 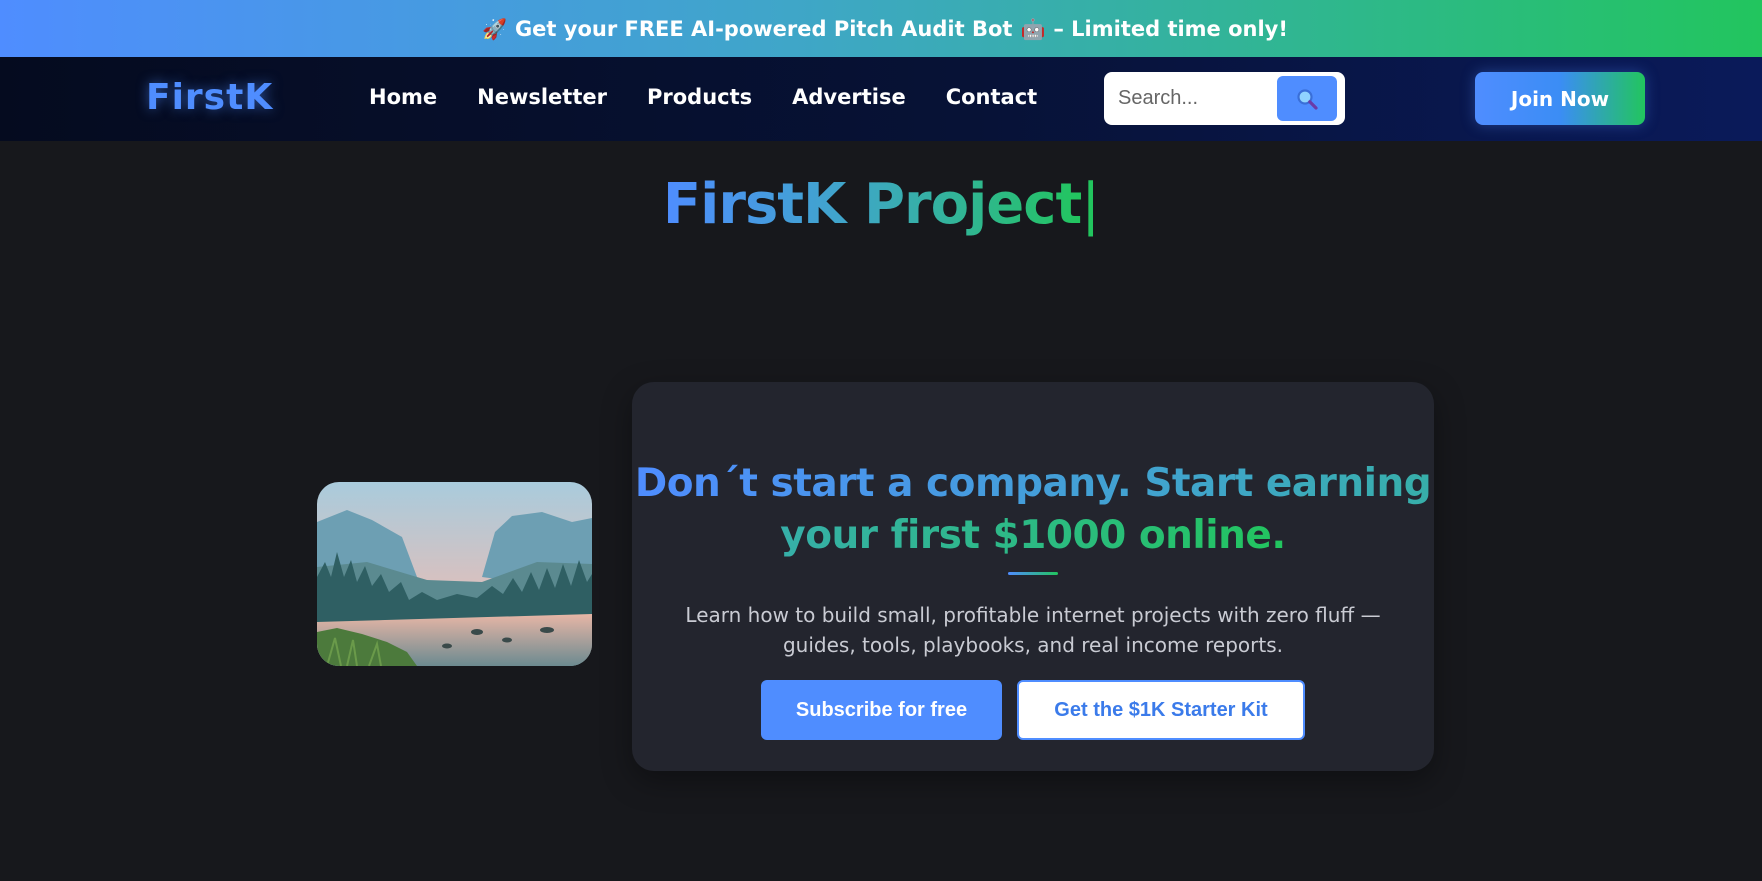 I want to click on search-input, so click(x=1193, y=98).